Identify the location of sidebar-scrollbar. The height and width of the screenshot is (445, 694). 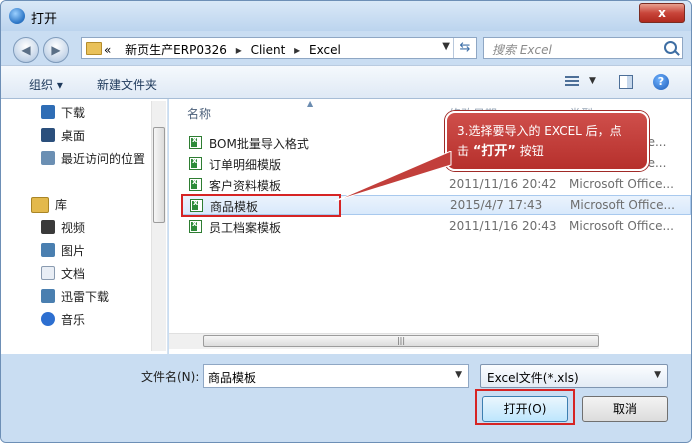
(158, 226).